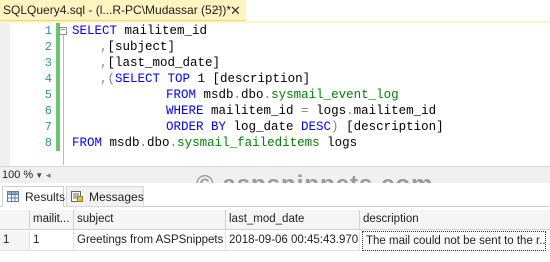  I want to click on code-line-6: 6 WHERE mailitem_id = logs.mailitem_id, so click(275, 111).